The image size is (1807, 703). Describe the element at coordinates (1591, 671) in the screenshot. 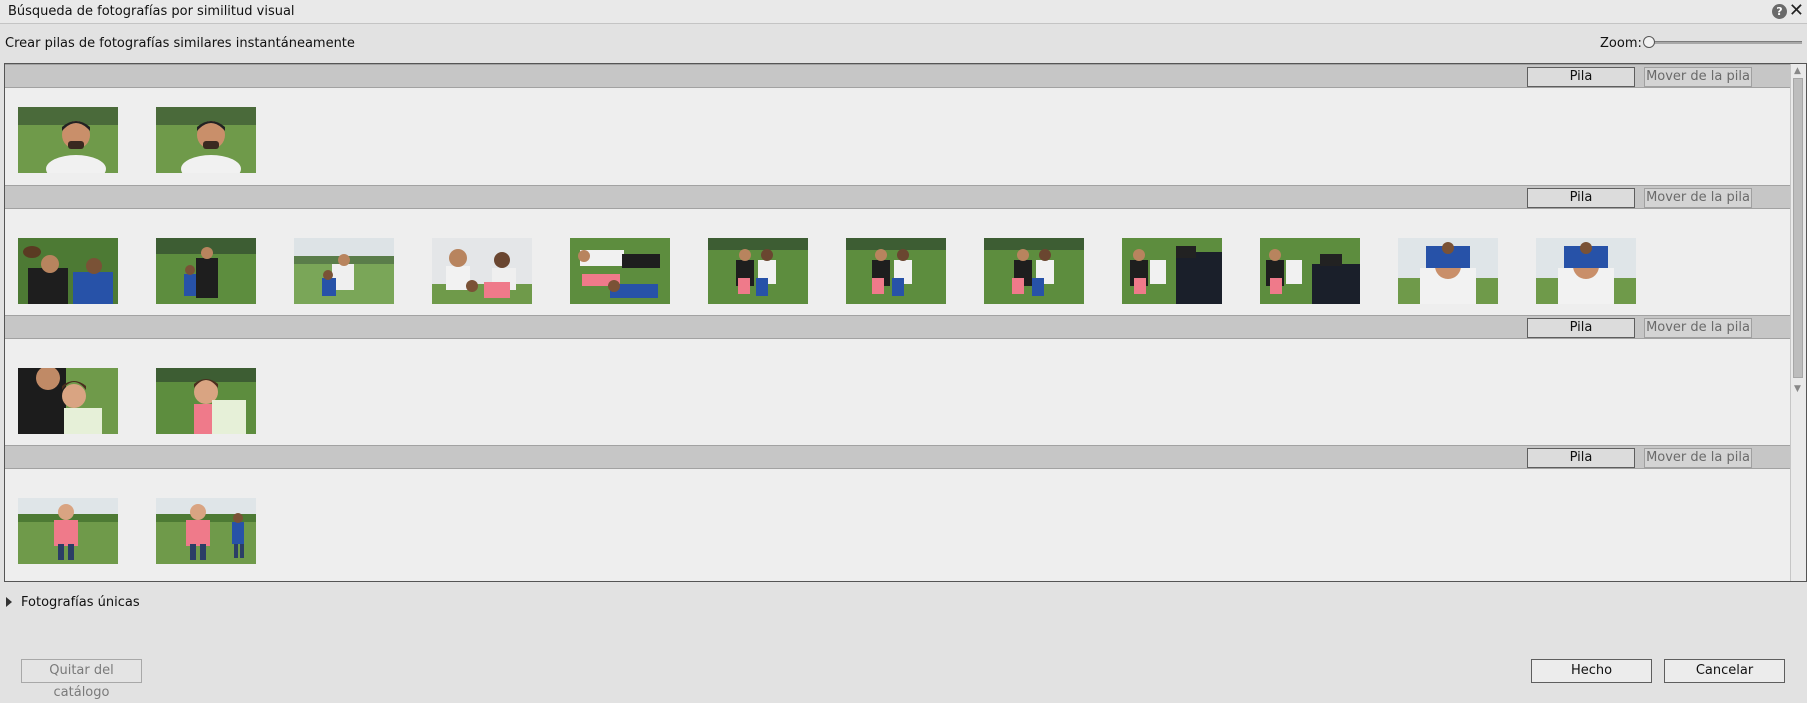

I see `done-button: Hecho` at that location.